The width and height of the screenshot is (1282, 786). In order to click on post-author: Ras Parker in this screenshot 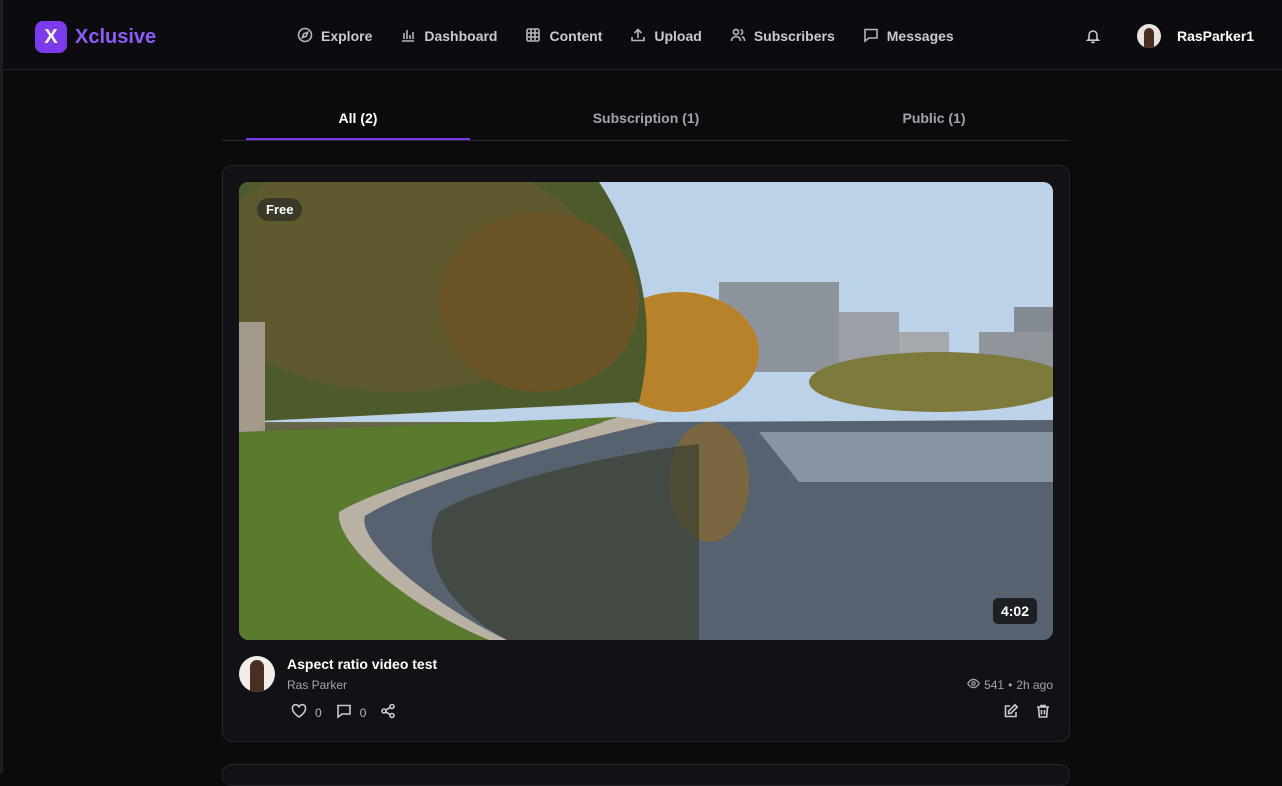, I will do `click(317, 685)`.